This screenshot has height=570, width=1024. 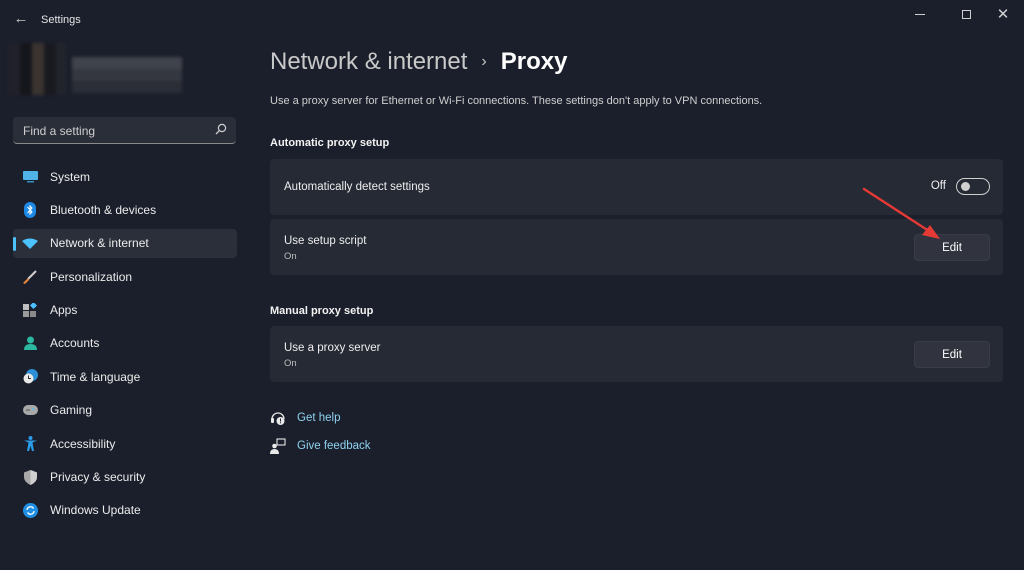 I want to click on bluetooth-icon, so click(x=30, y=209).